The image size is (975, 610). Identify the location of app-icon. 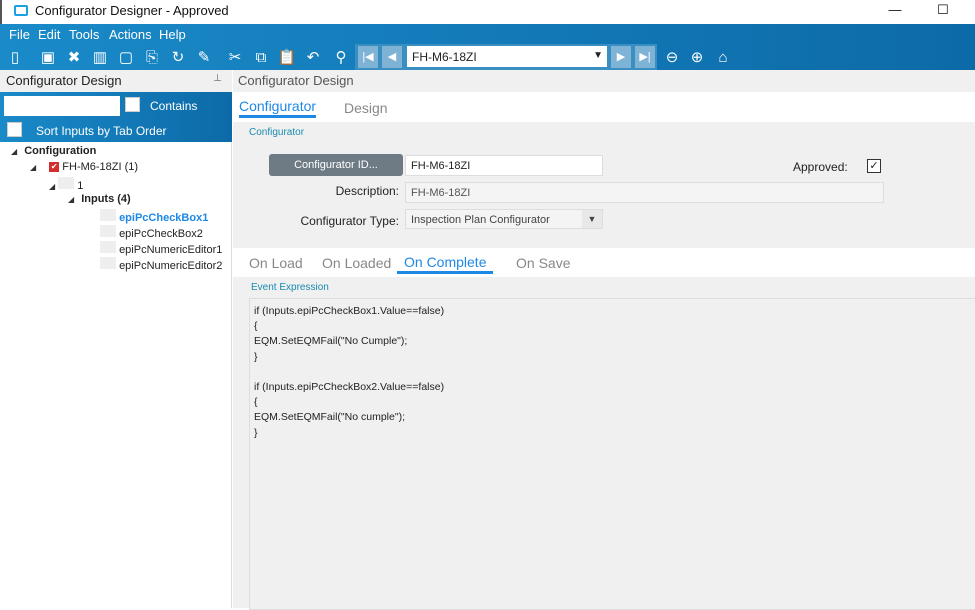
(21, 10).